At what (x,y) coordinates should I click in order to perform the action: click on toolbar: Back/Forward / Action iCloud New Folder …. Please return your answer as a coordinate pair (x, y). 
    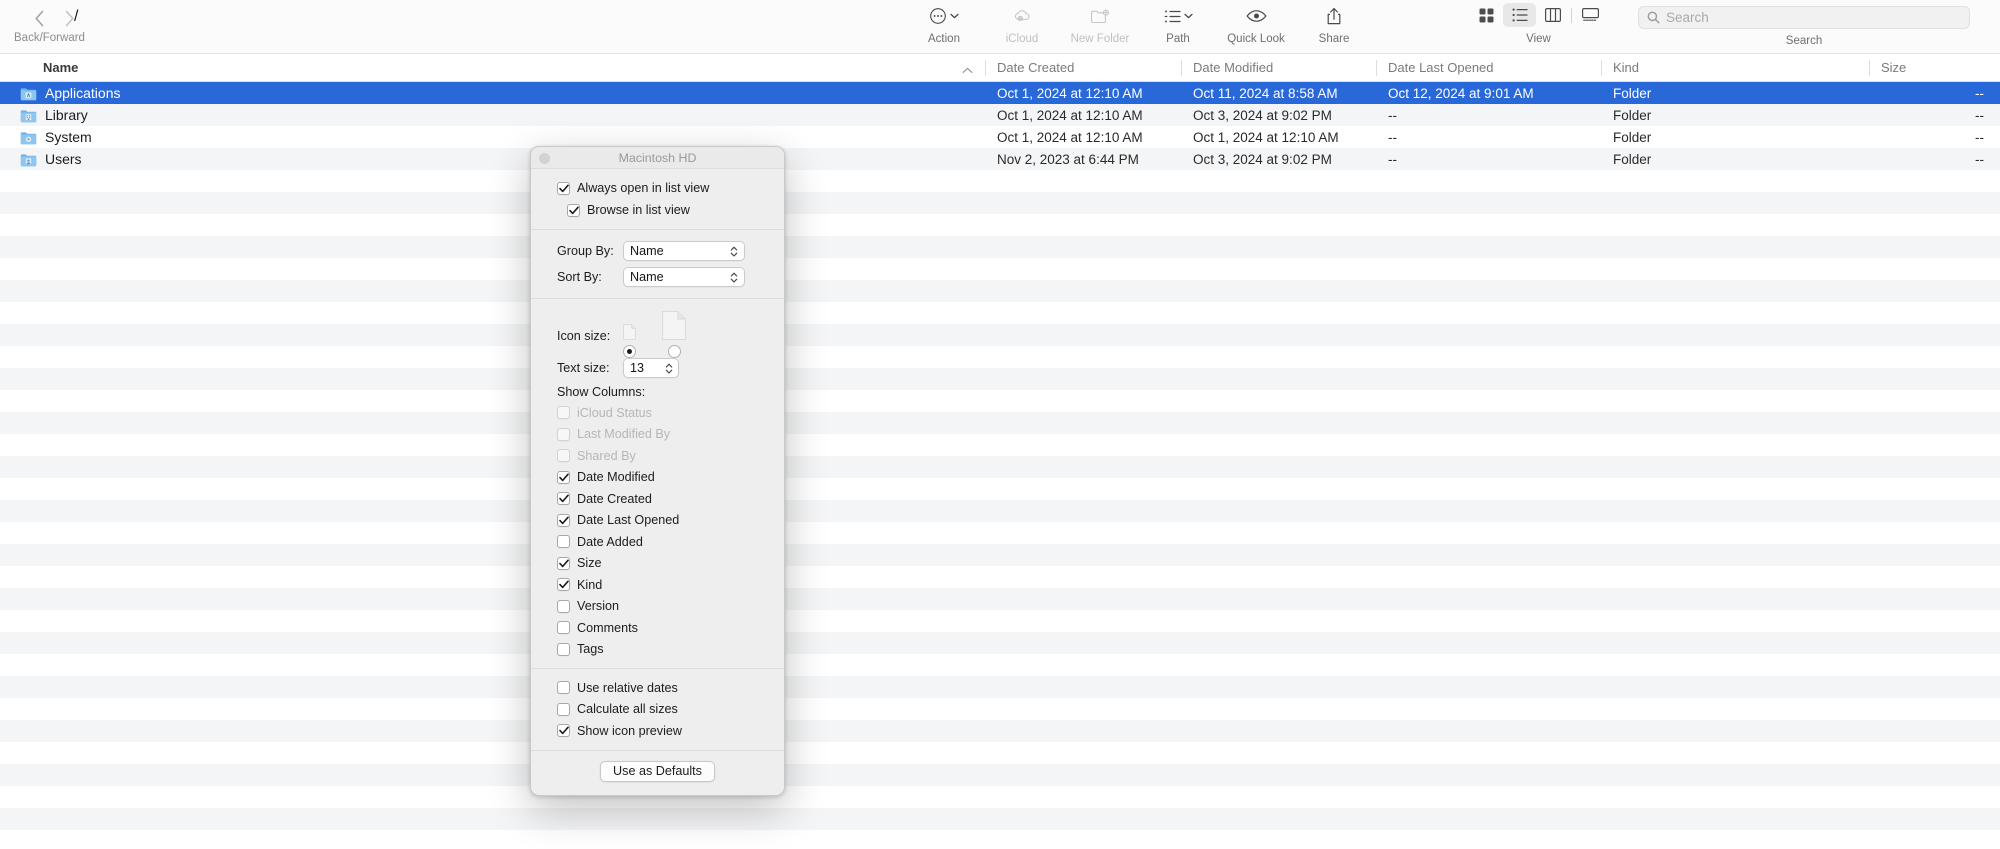
    Looking at the image, I should click on (1000, 27).